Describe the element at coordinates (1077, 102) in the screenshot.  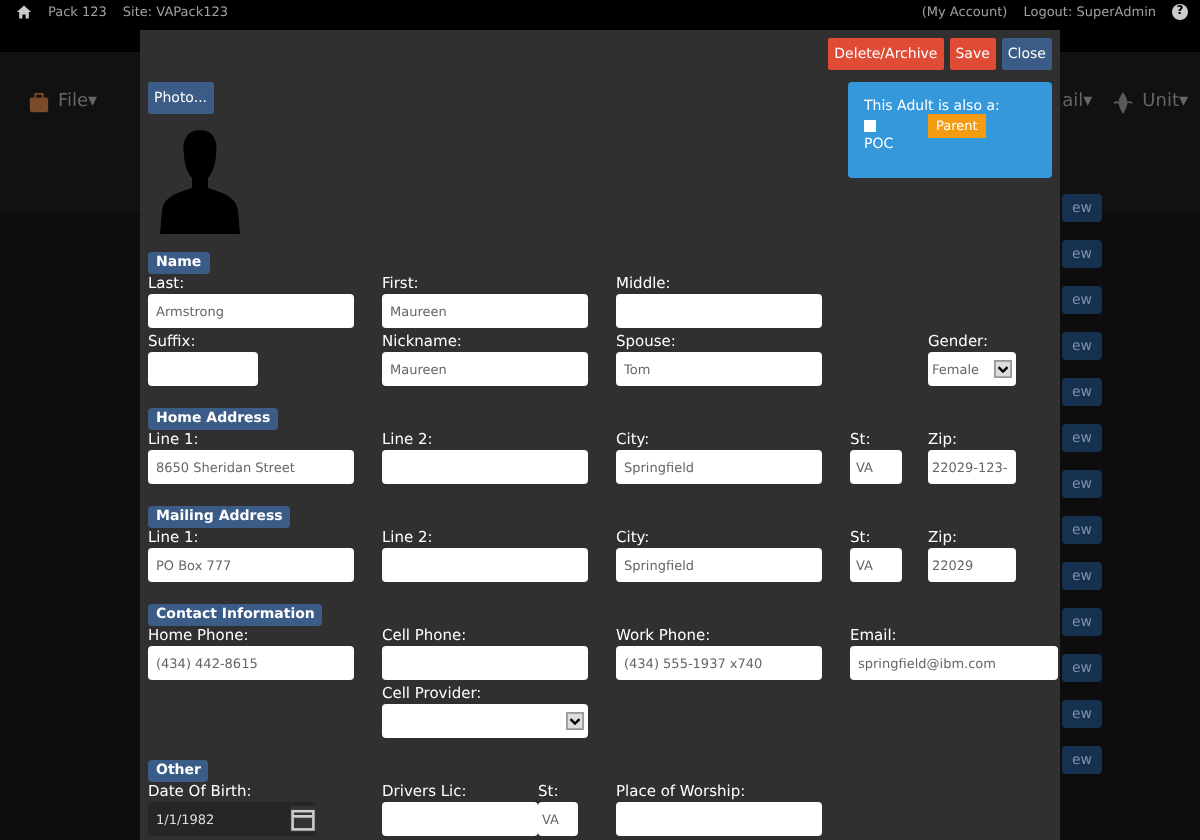
I see `nav-menu: ail▾` at that location.